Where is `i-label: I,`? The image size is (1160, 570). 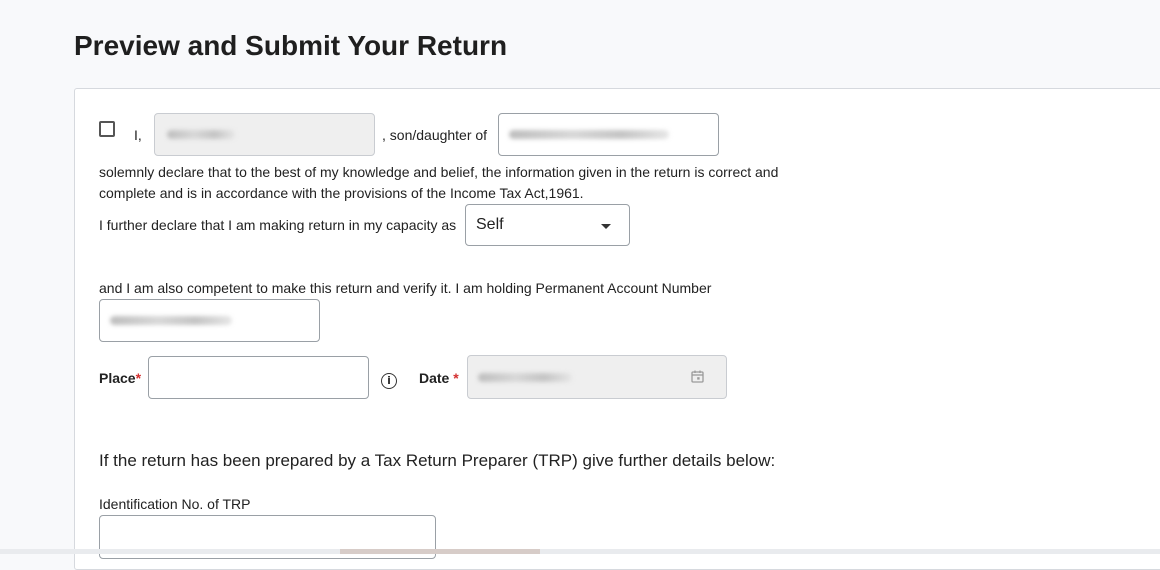
i-label: I, is located at coordinates (138, 135).